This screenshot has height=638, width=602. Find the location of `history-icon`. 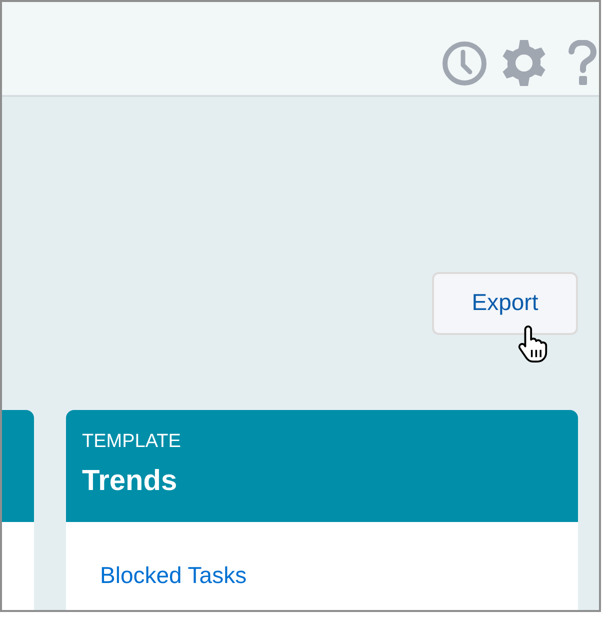

history-icon is located at coordinates (464, 63).